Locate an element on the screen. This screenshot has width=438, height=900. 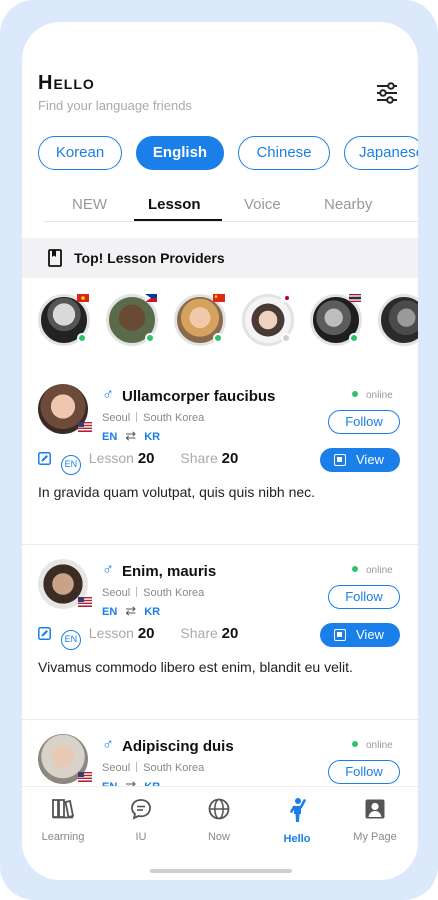
chip-korean: Korean is located at coordinates (80, 153).